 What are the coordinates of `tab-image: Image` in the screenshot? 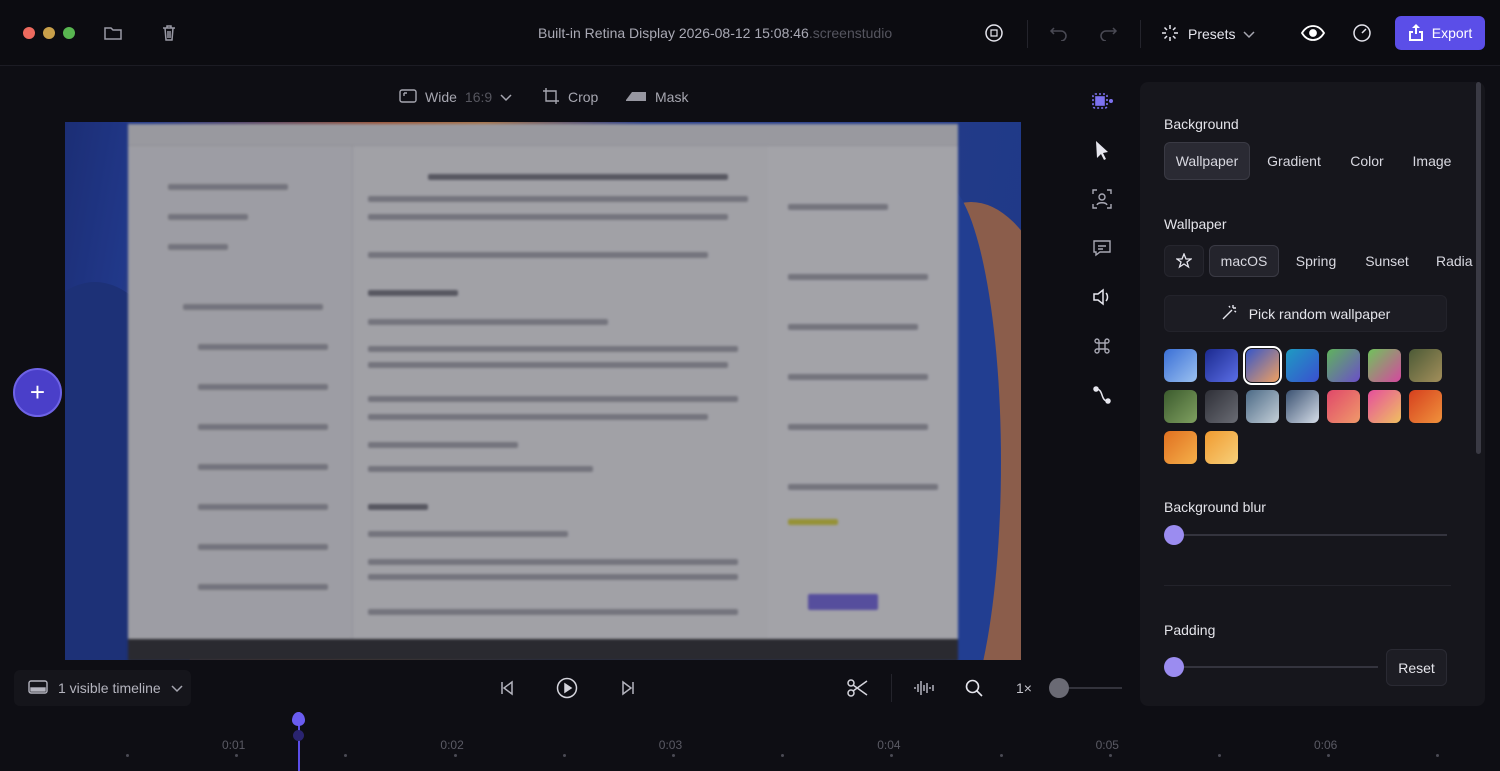 It's located at (1432, 161).